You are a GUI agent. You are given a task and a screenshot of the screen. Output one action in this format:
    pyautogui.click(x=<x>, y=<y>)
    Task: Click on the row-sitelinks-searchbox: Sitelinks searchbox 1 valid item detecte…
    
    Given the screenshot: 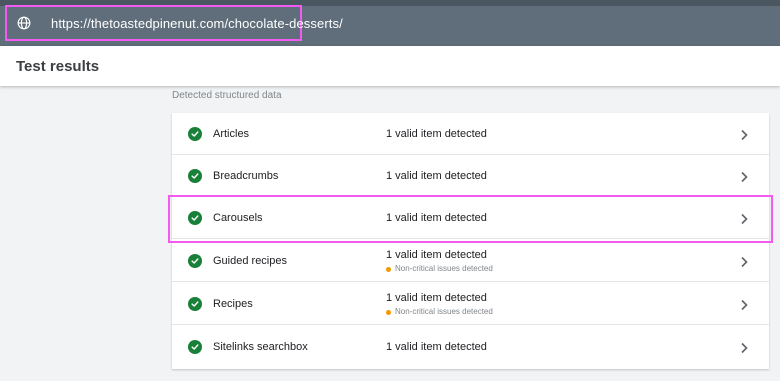 What is the action you would take?
    pyautogui.click(x=470, y=347)
    